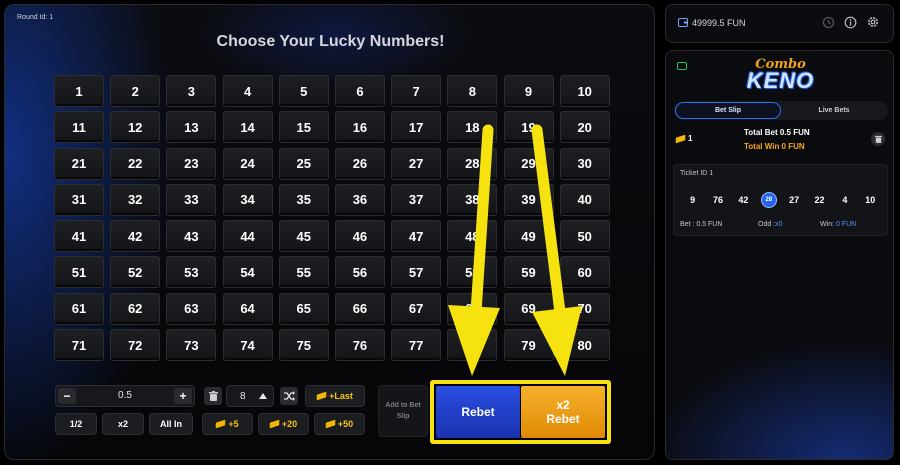  Describe the element at coordinates (584, 127) in the screenshot. I see `number-cell: 20` at that location.